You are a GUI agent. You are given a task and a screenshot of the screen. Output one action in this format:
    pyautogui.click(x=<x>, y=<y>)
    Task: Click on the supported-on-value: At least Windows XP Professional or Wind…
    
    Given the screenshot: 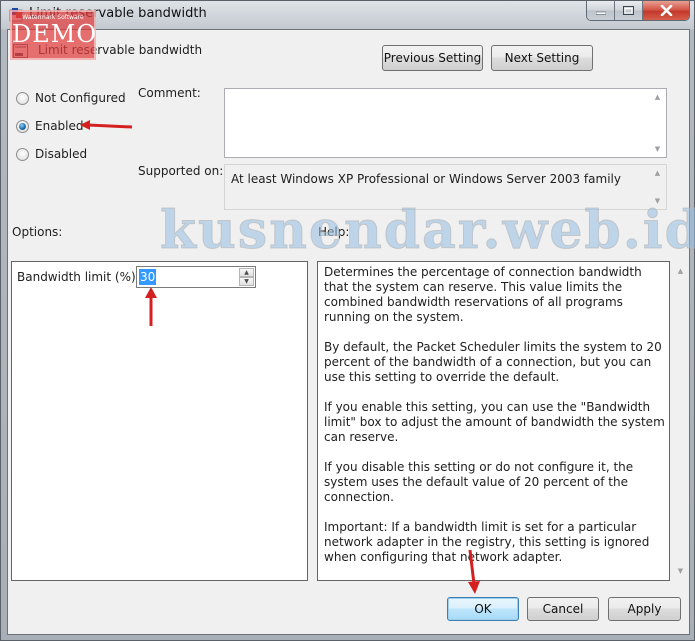 What is the action you would take?
    pyautogui.click(x=426, y=179)
    